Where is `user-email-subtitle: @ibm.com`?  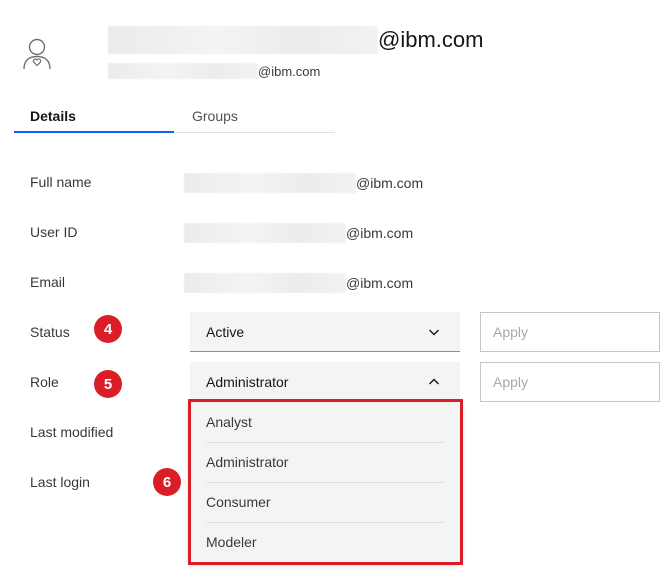
user-email-subtitle: @ibm.com is located at coordinates (214, 71).